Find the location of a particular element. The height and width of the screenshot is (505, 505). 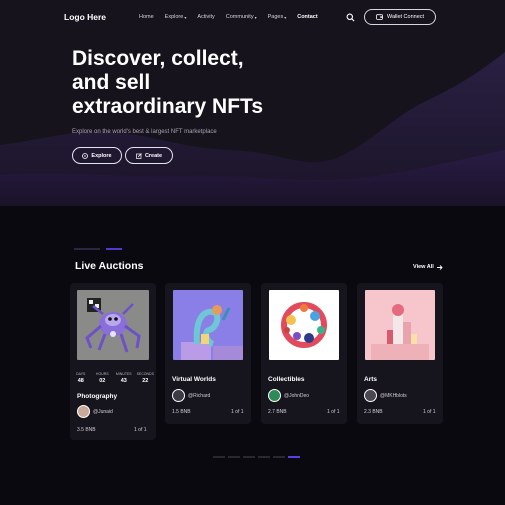

auction-card-collectibles: Collectibles @JohnDeo 2.7 BNB 1 of 1 is located at coordinates (304, 353).